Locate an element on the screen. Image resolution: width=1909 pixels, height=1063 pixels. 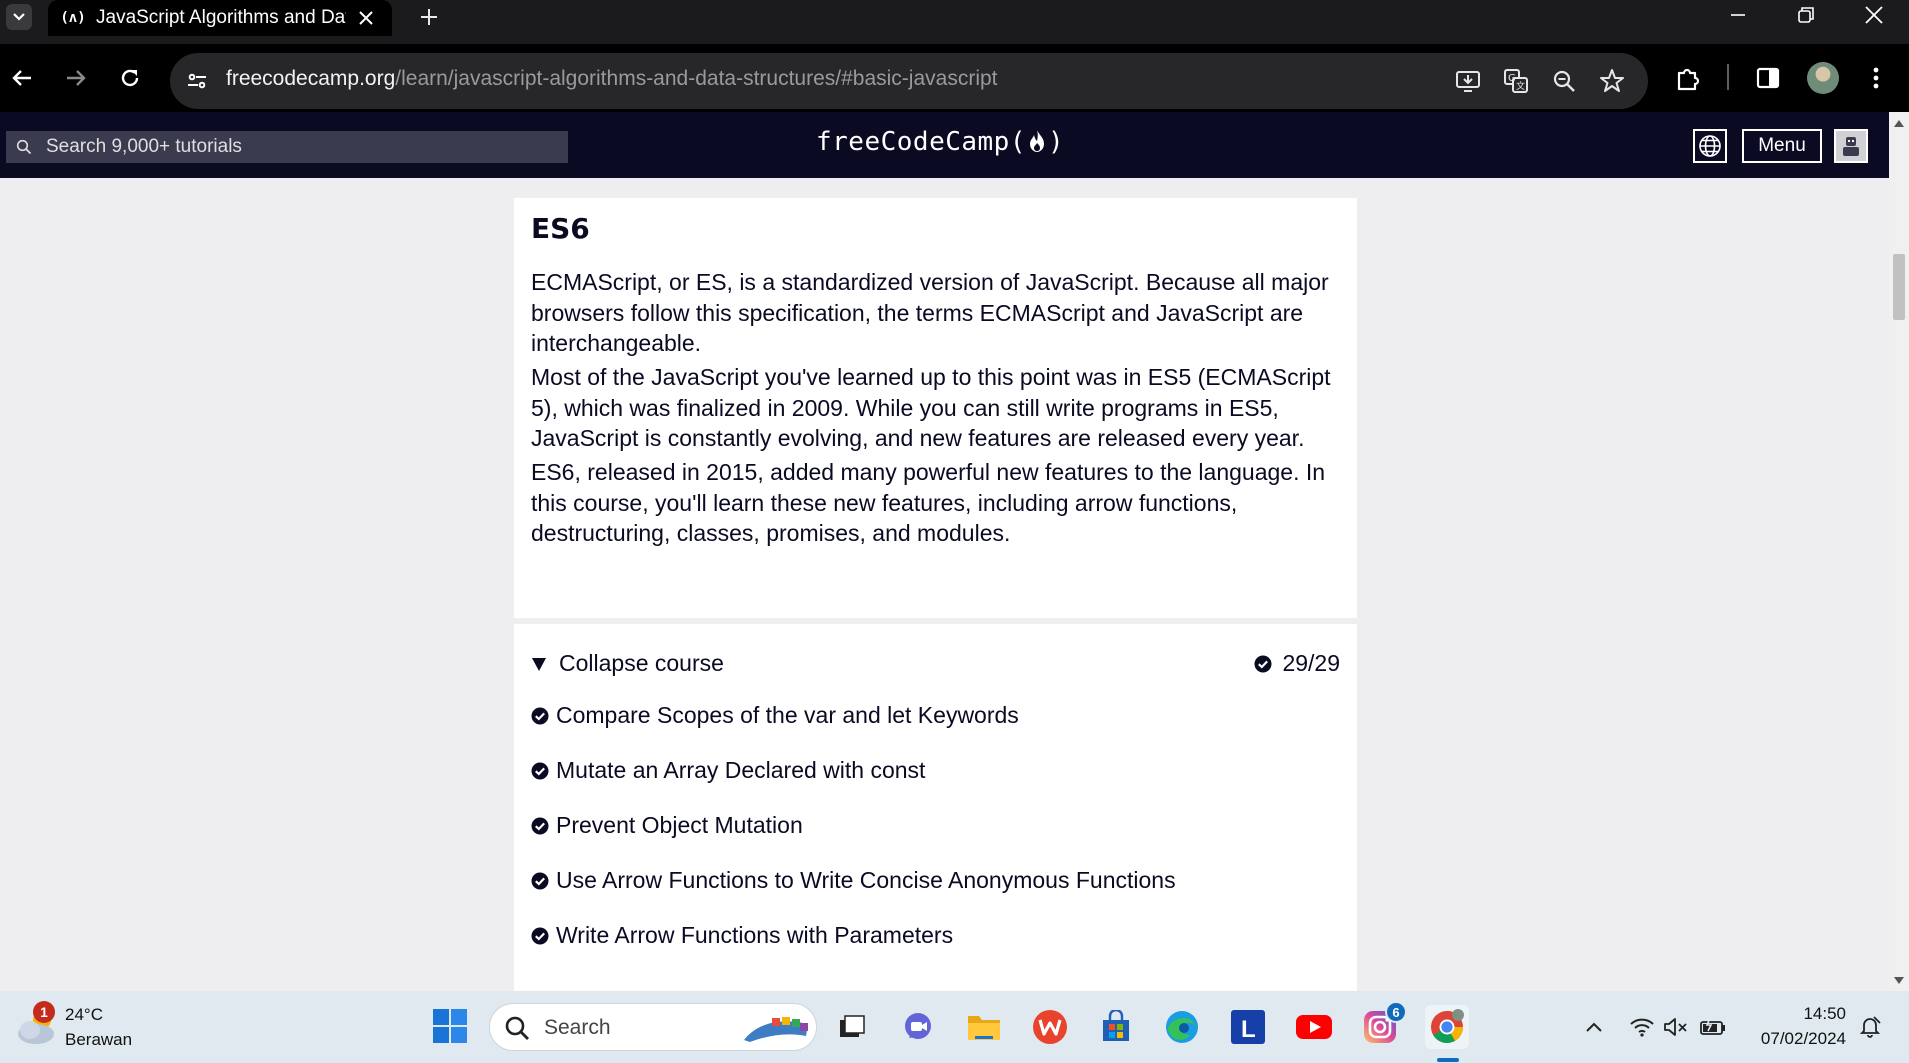
weather-condition: Berawan is located at coordinates (98, 1040).